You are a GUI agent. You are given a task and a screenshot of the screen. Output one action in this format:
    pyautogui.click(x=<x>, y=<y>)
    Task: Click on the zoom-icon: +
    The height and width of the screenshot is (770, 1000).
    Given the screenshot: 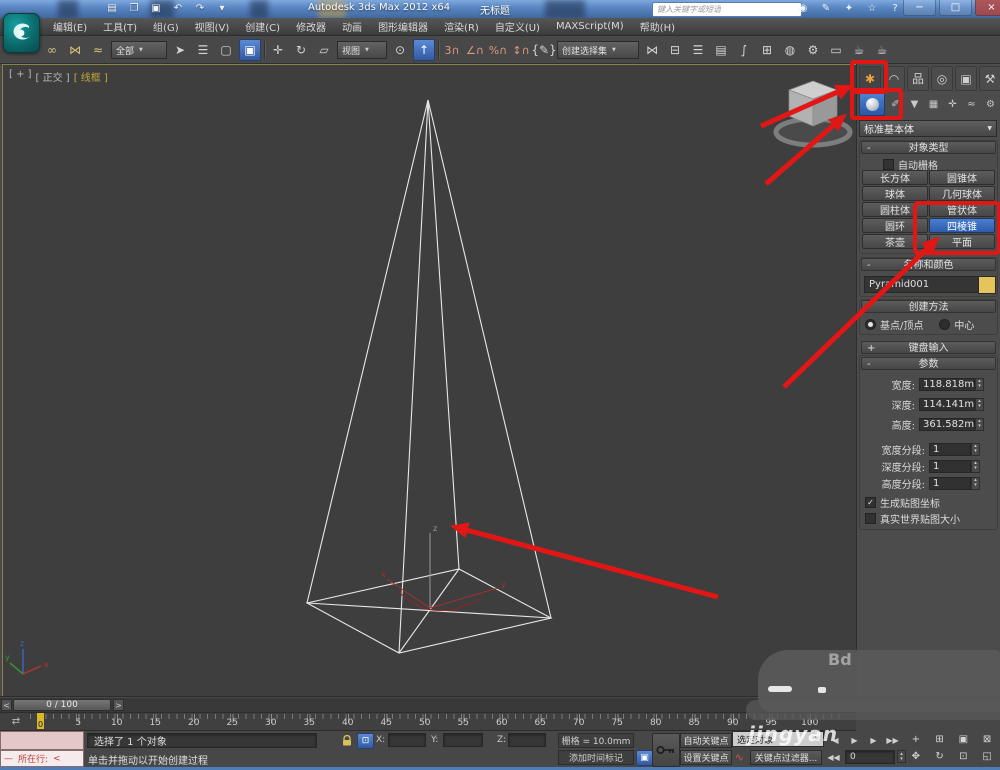 What is the action you would take?
    pyautogui.click(x=916, y=739)
    